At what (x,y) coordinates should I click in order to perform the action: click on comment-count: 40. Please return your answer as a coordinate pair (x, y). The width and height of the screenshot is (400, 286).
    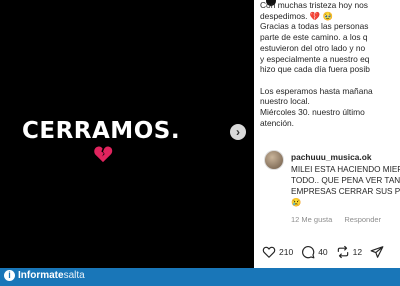
    Looking at the image, I should click on (323, 252).